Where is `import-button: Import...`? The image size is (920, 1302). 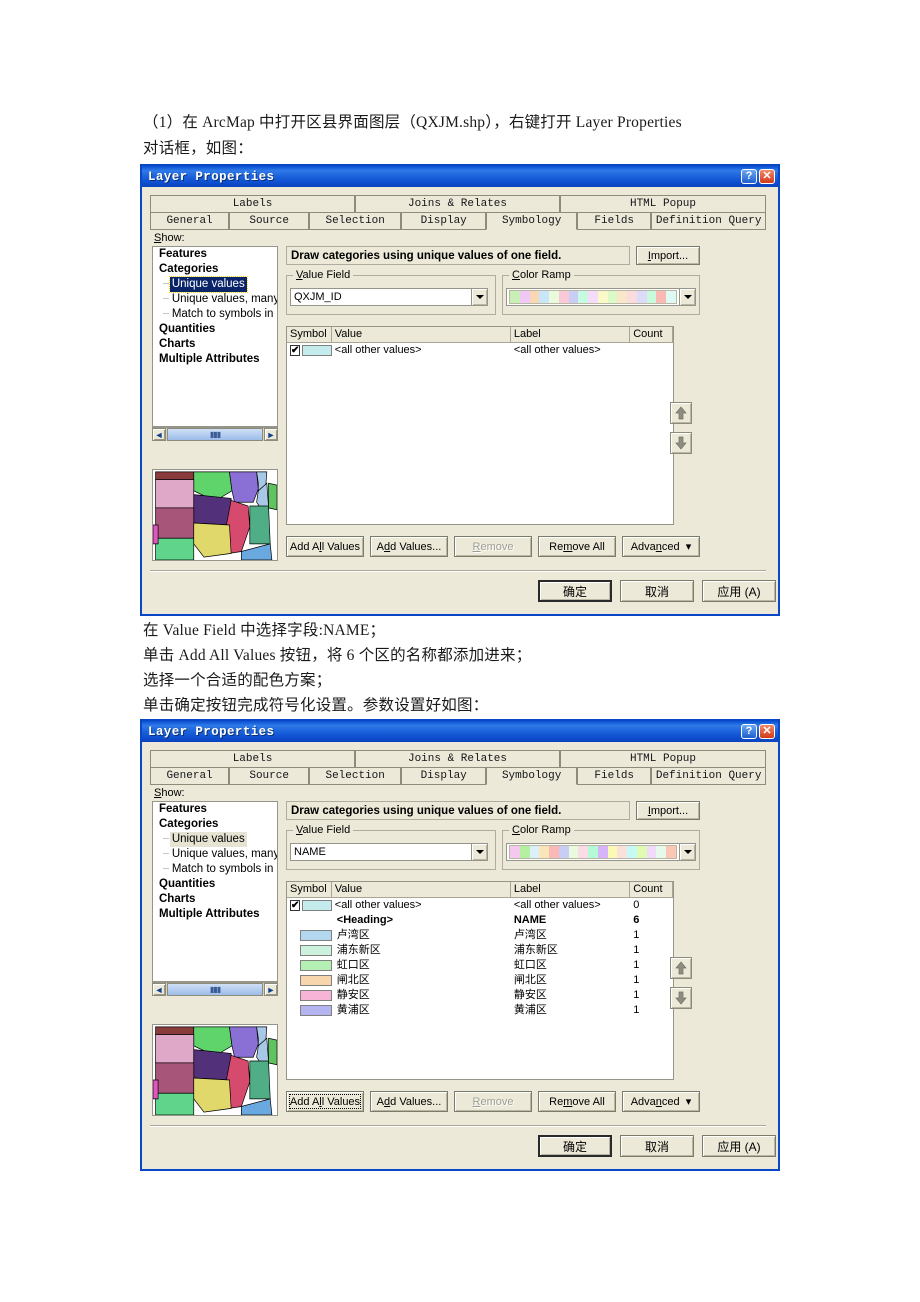 import-button: Import... is located at coordinates (668, 810).